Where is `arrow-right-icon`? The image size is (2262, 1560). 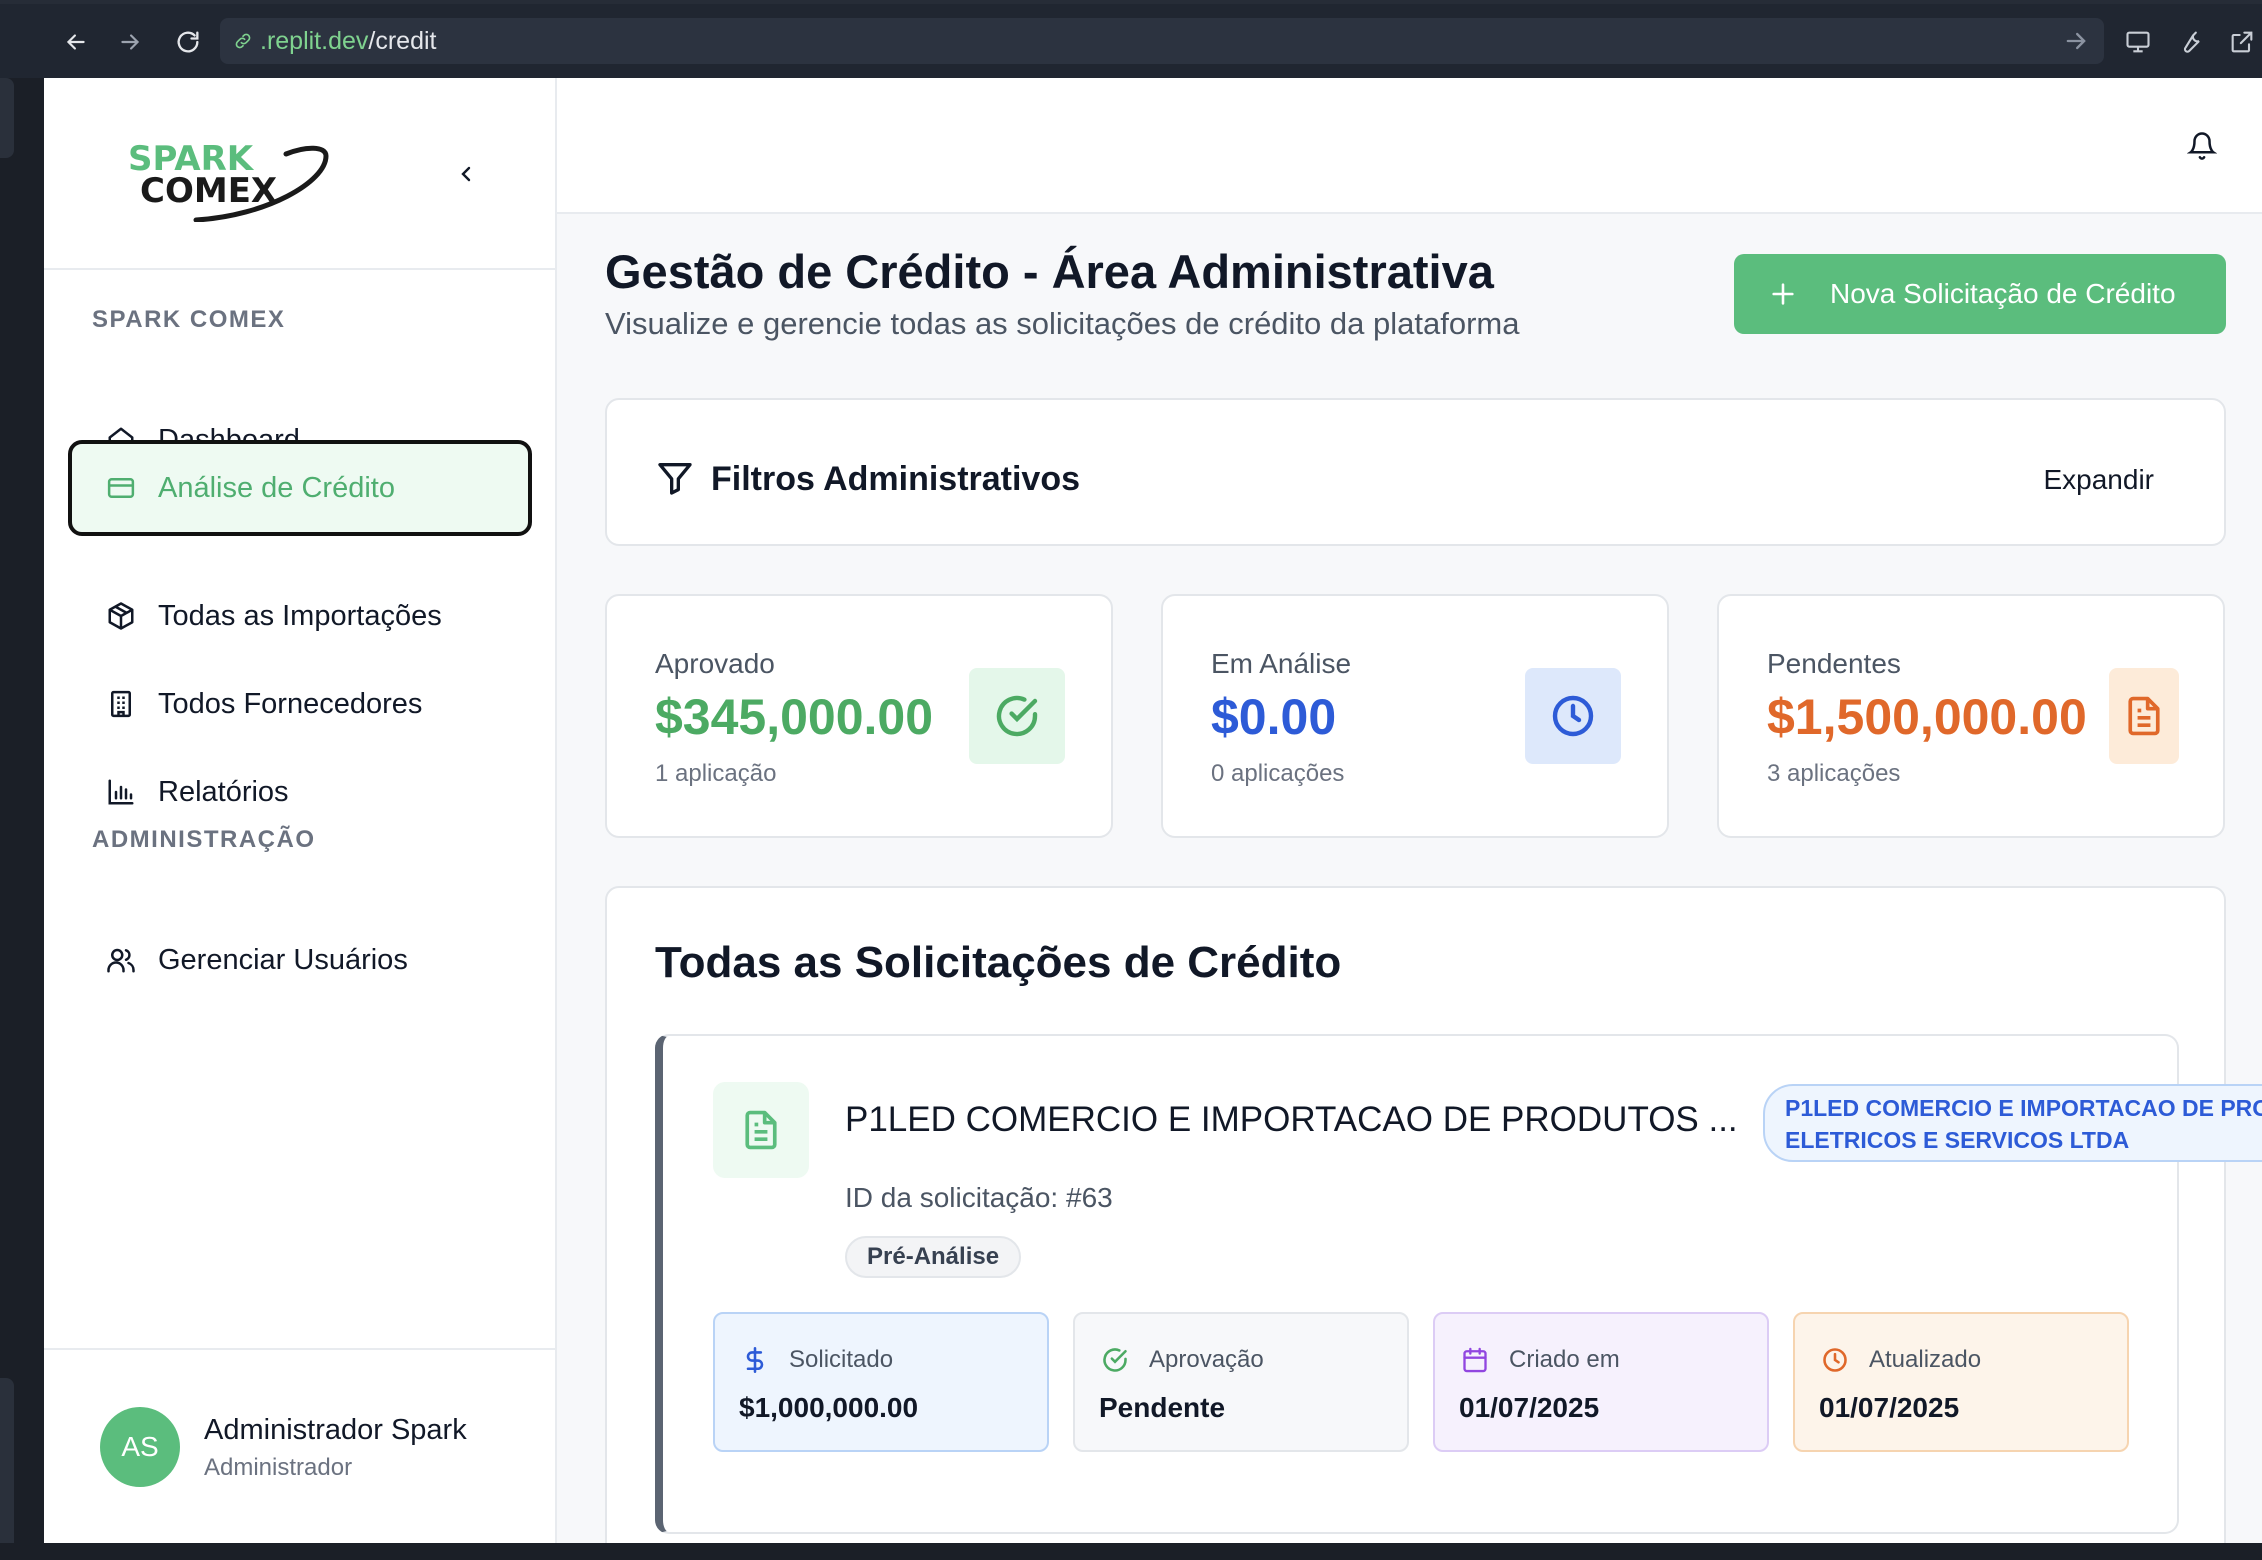 arrow-right-icon is located at coordinates (130, 42).